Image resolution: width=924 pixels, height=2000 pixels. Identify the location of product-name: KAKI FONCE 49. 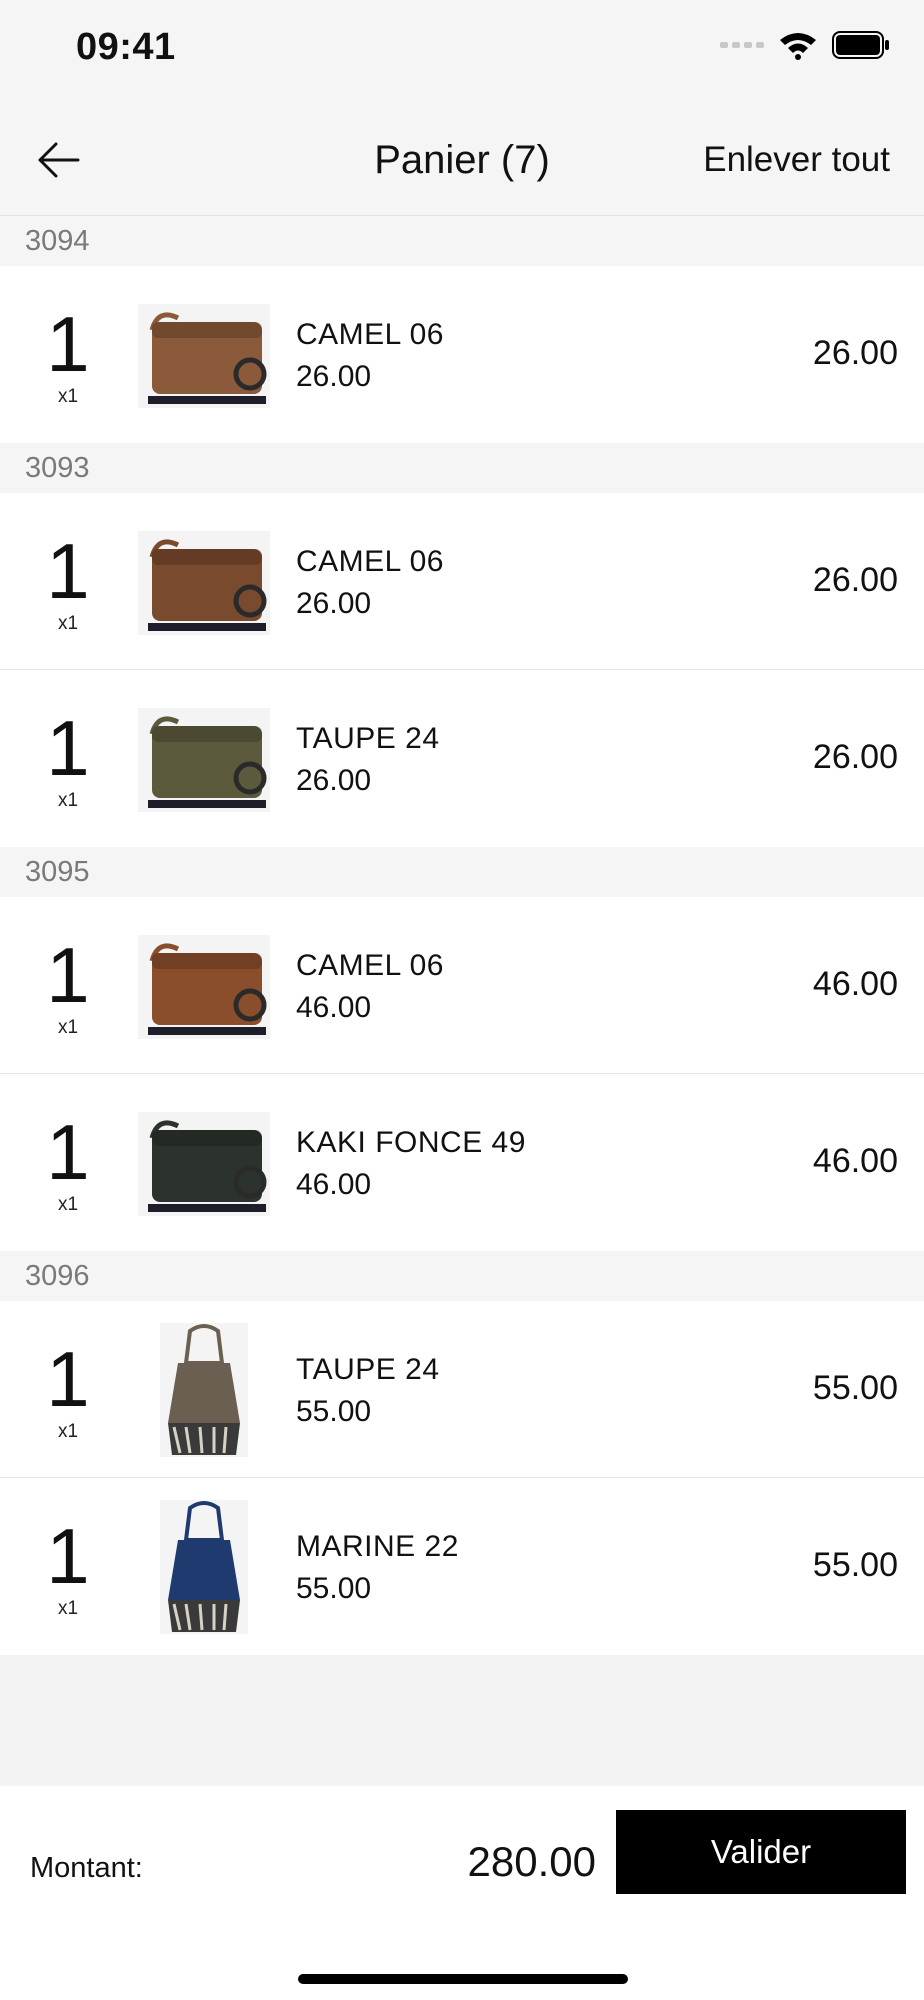
(411, 1142).